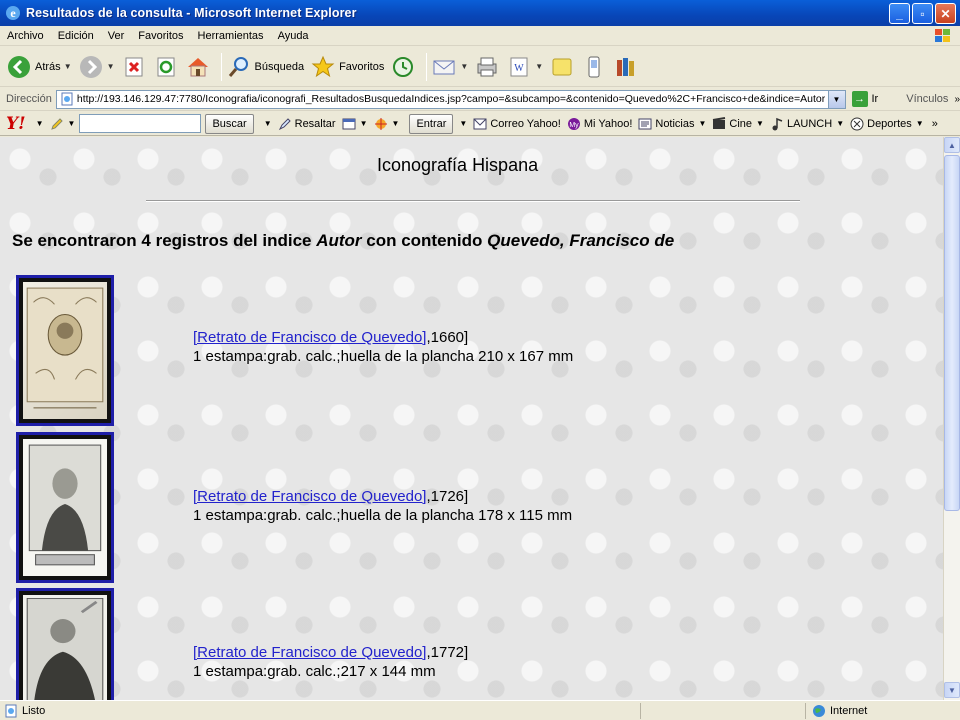 The height and width of the screenshot is (720, 960). I want to click on news-link: Noticias ▼, so click(672, 124).